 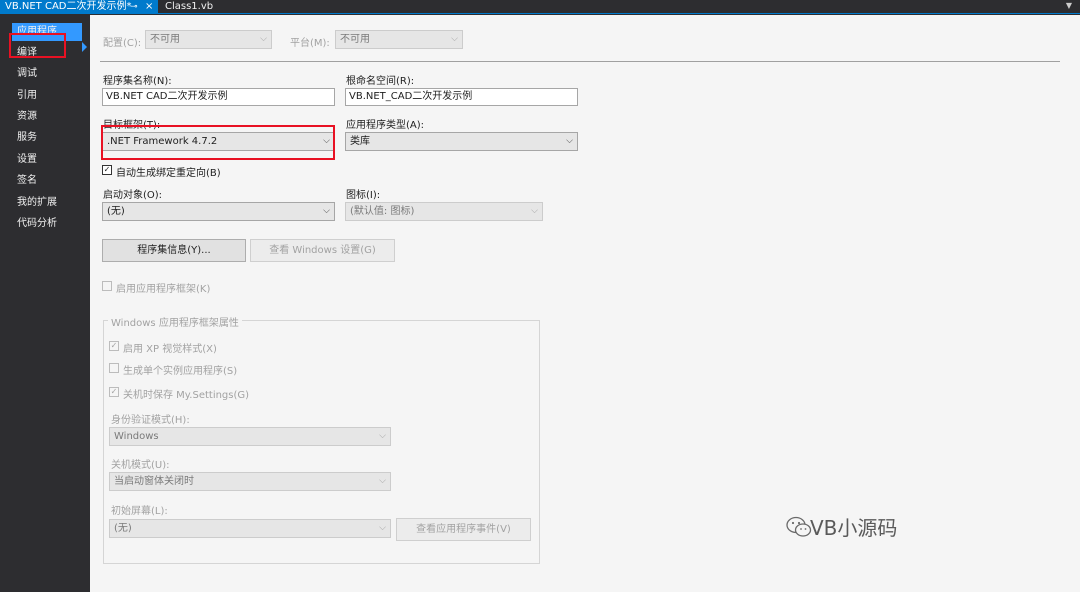 What do you see at coordinates (27, 159) in the screenshot?
I see `sidebar-item-label: 设置` at bounding box center [27, 159].